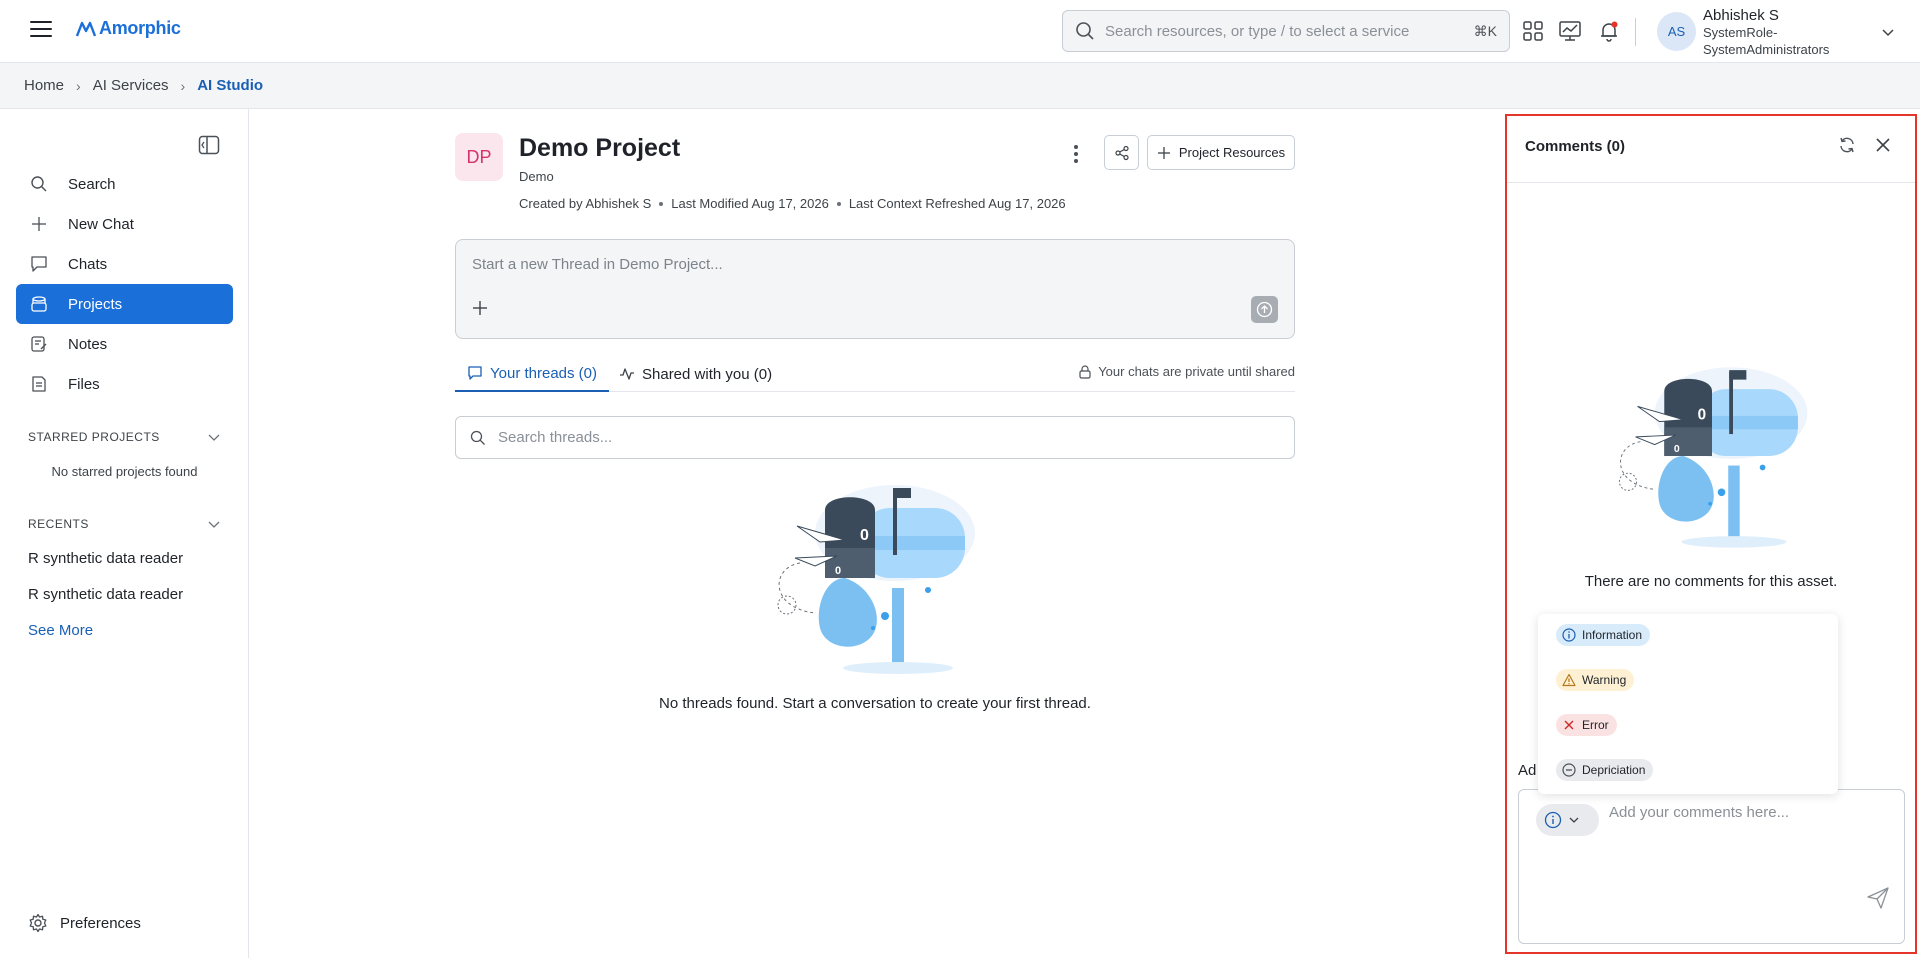 This screenshot has height=958, width=1920. I want to click on empty-mailbox-illustration: 0 0, so click(876, 579).